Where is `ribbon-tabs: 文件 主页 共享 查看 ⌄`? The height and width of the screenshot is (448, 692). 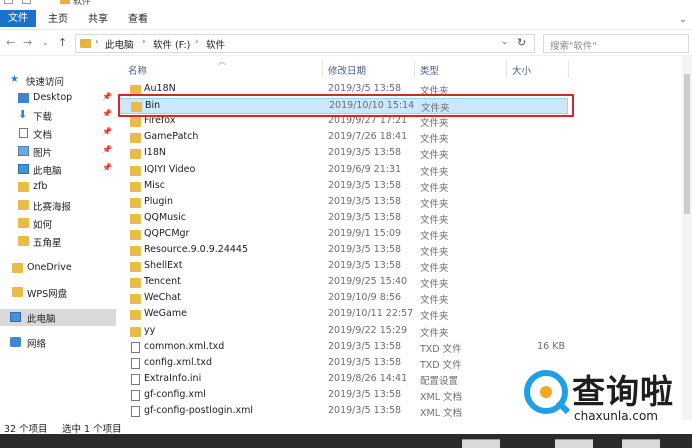 ribbon-tabs: 文件 主页 共享 查看 ⌄ is located at coordinates (346, 19).